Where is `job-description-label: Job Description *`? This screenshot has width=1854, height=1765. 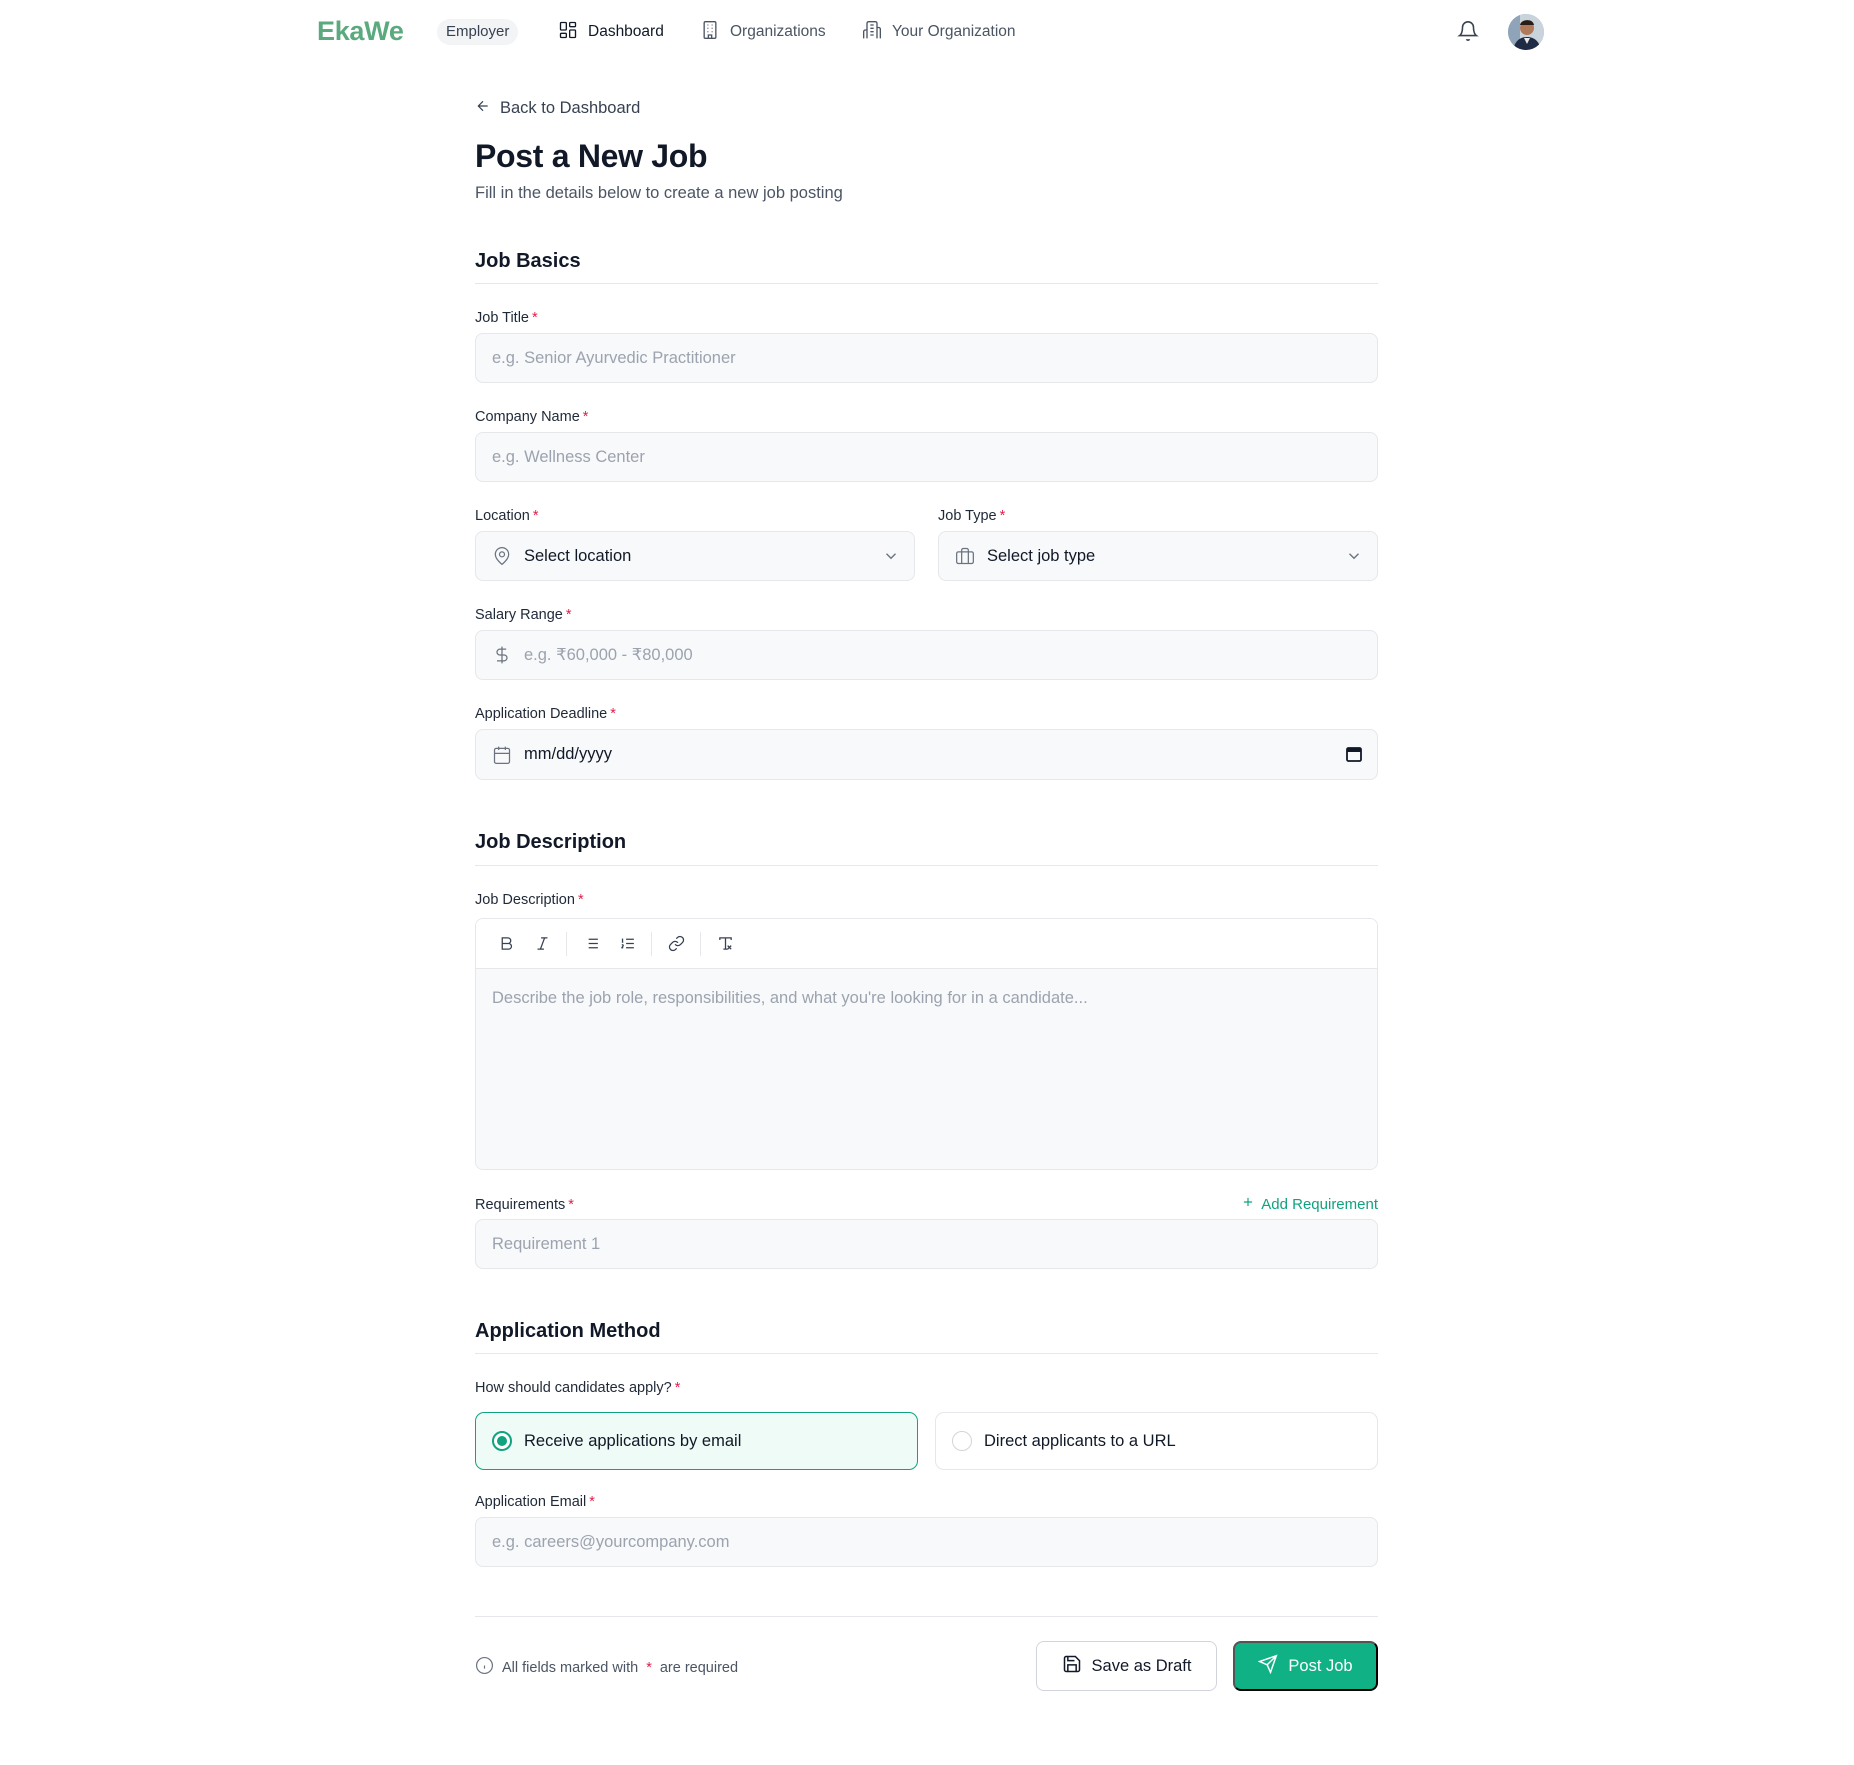 job-description-label: Job Description * is located at coordinates (529, 900).